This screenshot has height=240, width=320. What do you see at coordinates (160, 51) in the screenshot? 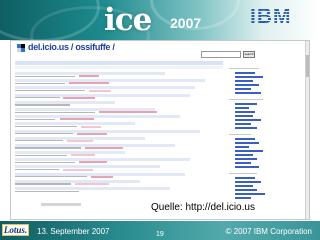
I see `site-header: del.icio.us / ossifuffe / search` at bounding box center [160, 51].